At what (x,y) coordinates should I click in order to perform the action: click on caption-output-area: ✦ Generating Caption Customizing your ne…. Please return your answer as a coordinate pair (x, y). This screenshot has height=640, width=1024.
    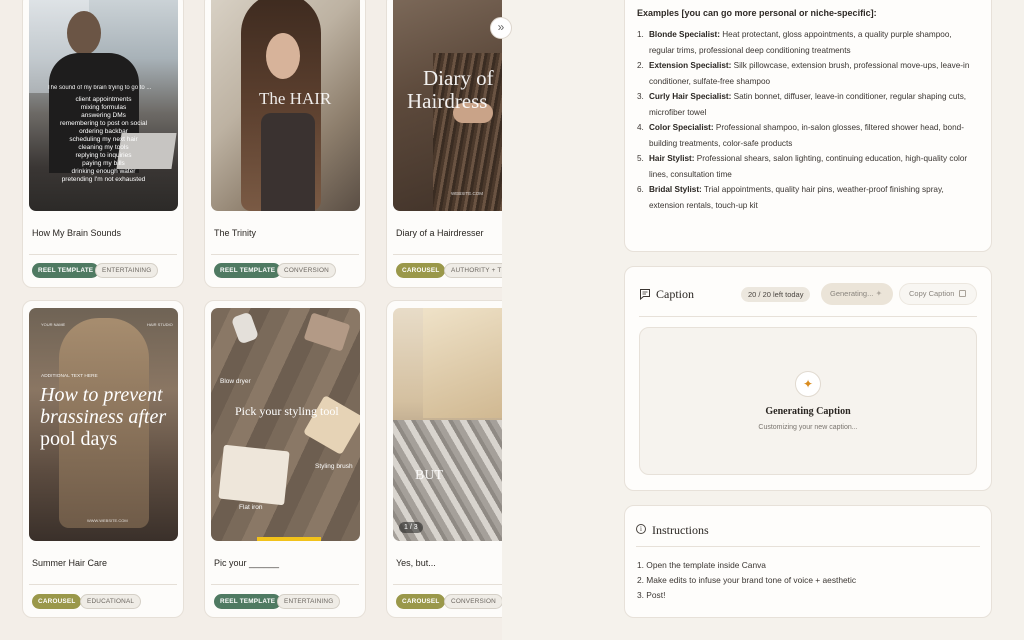
    Looking at the image, I should click on (808, 401).